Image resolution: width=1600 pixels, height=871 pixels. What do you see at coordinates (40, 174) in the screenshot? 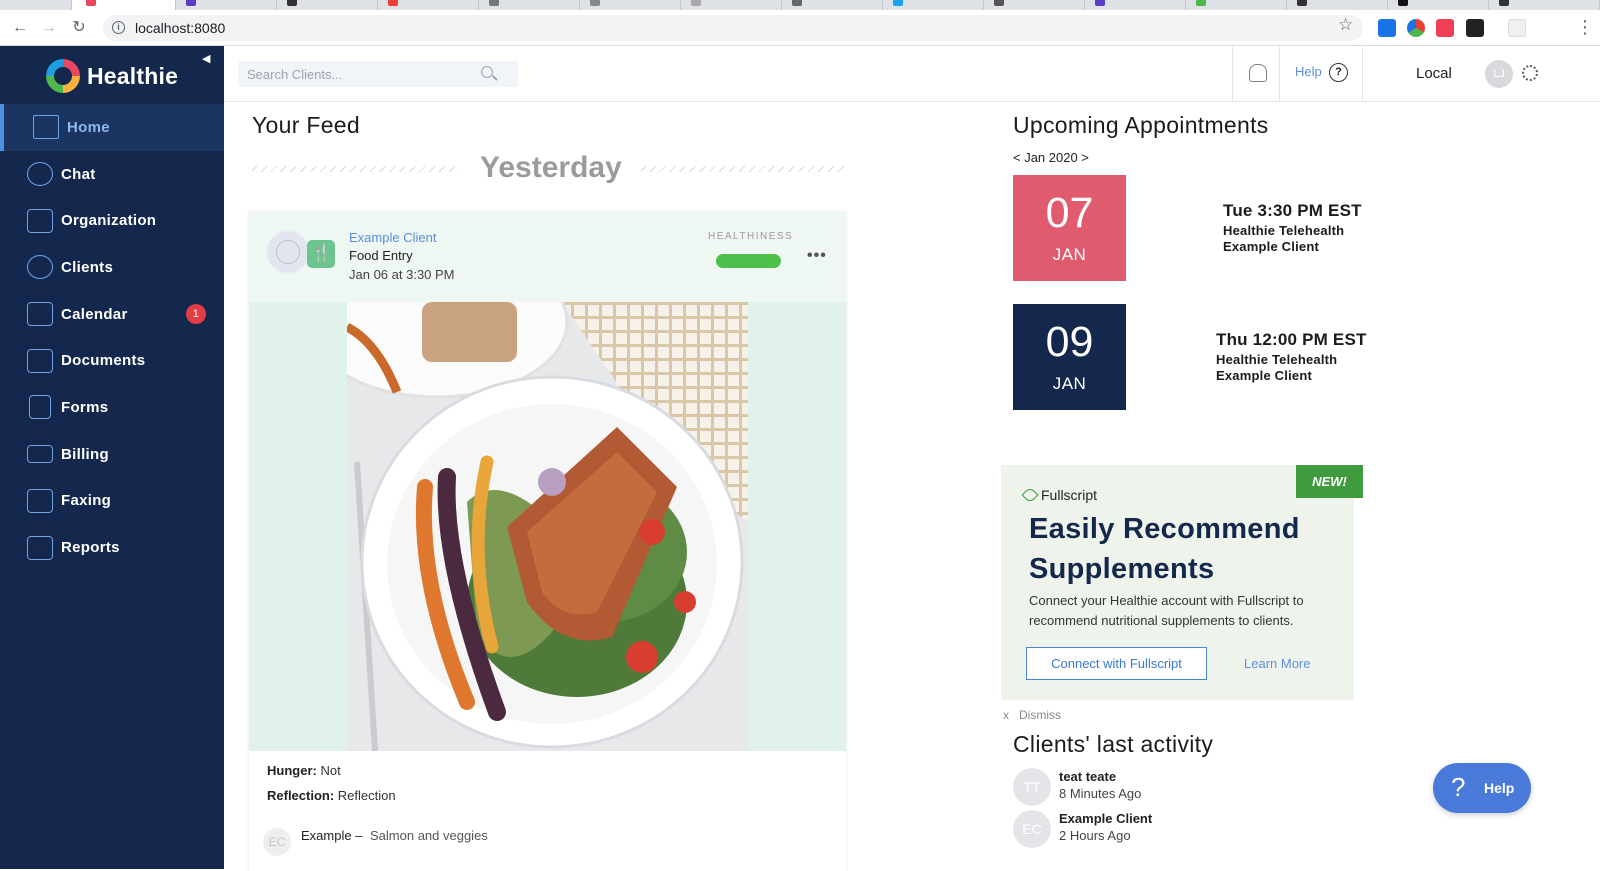
I see `chat-icon` at bounding box center [40, 174].